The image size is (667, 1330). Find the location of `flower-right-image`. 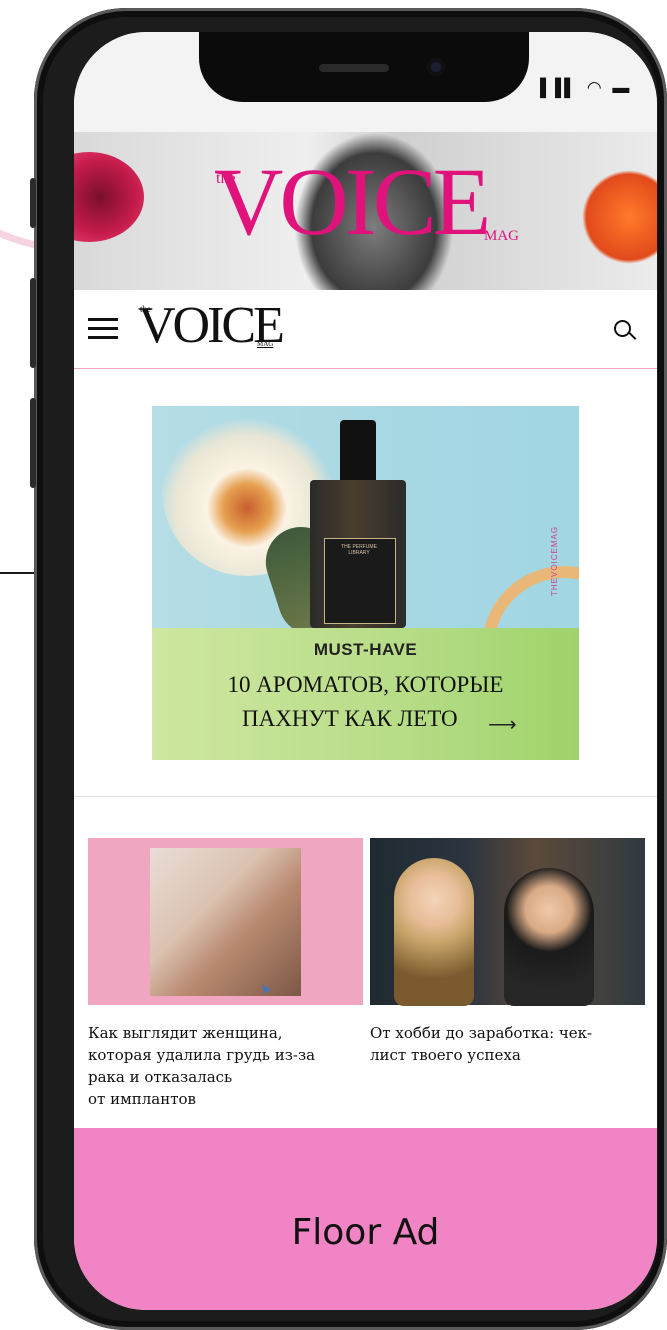

flower-right-image is located at coordinates (615, 217).